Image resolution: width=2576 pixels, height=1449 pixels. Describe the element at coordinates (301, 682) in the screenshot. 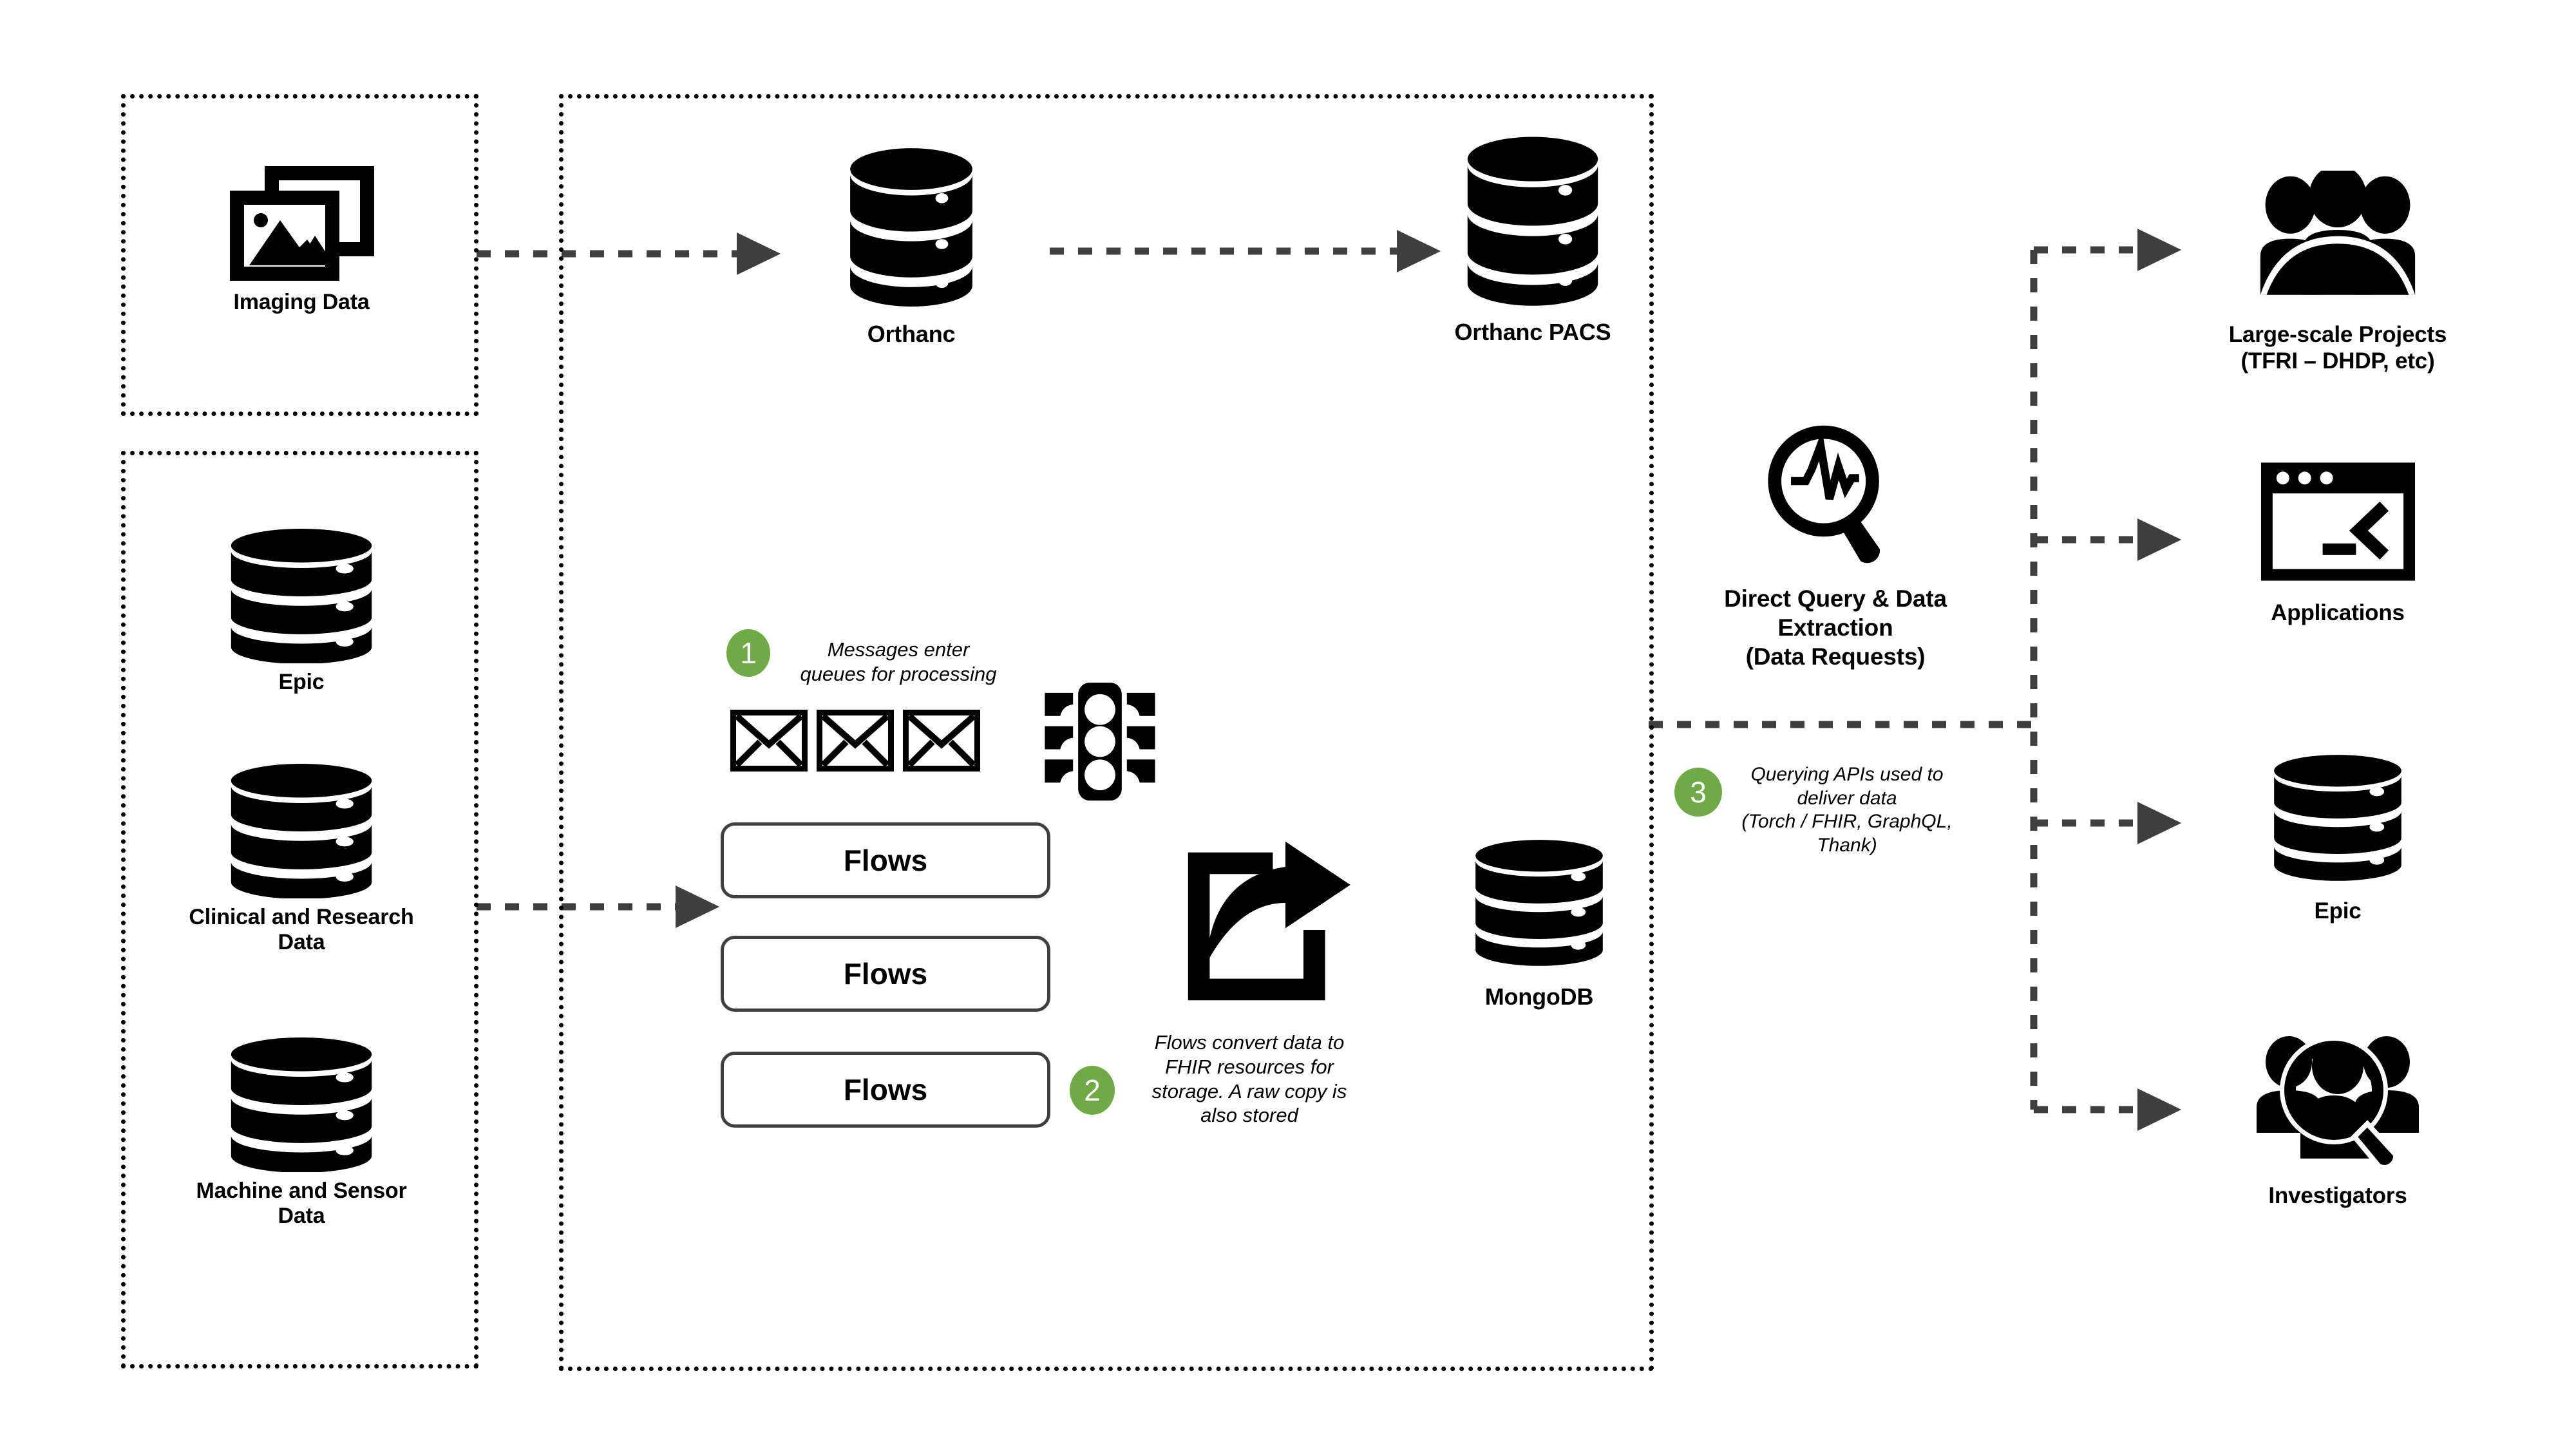

I see `source-epic-label: Epic` at that location.